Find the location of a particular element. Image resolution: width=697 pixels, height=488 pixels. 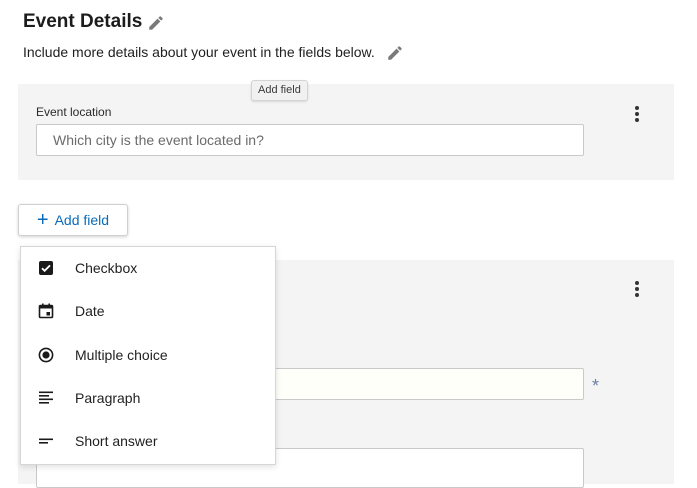

menu-item-multiple-choice: Multiple choice is located at coordinates (148, 355).